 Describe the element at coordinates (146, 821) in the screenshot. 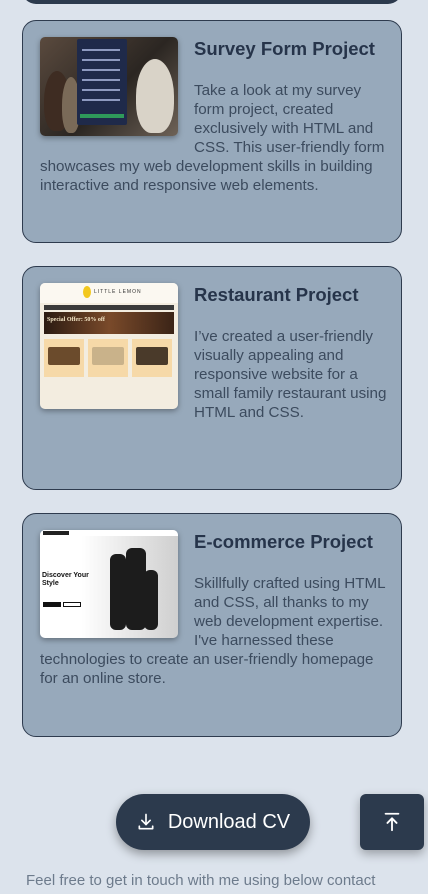

I see `download-icon` at that location.